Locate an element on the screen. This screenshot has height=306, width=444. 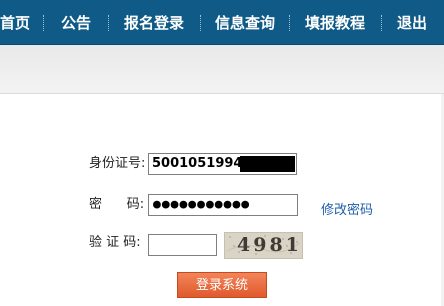
id-number-value: 50010519940 is located at coordinates (202, 163).